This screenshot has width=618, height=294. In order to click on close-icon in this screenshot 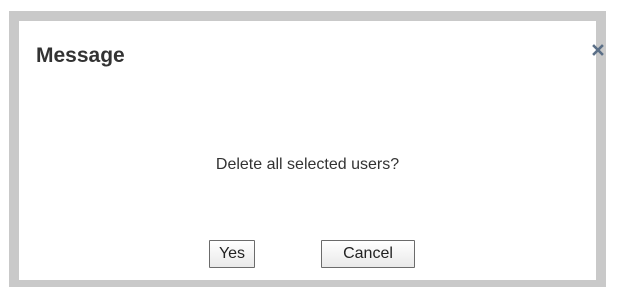, I will do `click(598, 50)`.